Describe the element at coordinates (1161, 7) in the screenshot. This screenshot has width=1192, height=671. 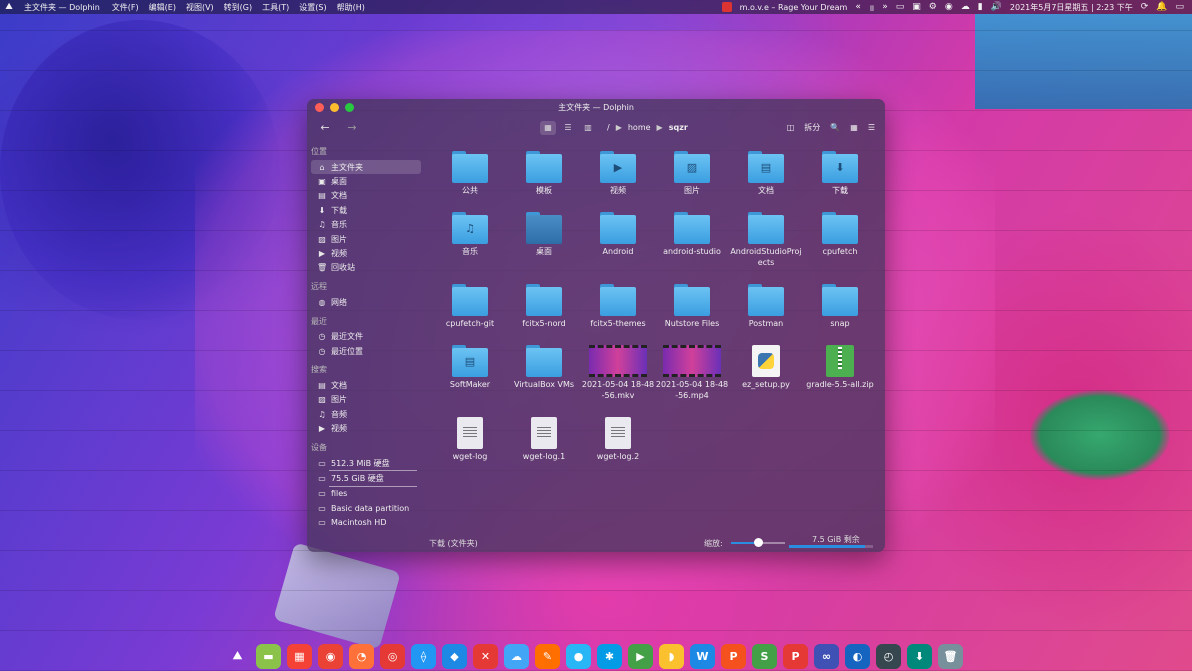
I see `notification-bell-icon: 🔔` at that location.